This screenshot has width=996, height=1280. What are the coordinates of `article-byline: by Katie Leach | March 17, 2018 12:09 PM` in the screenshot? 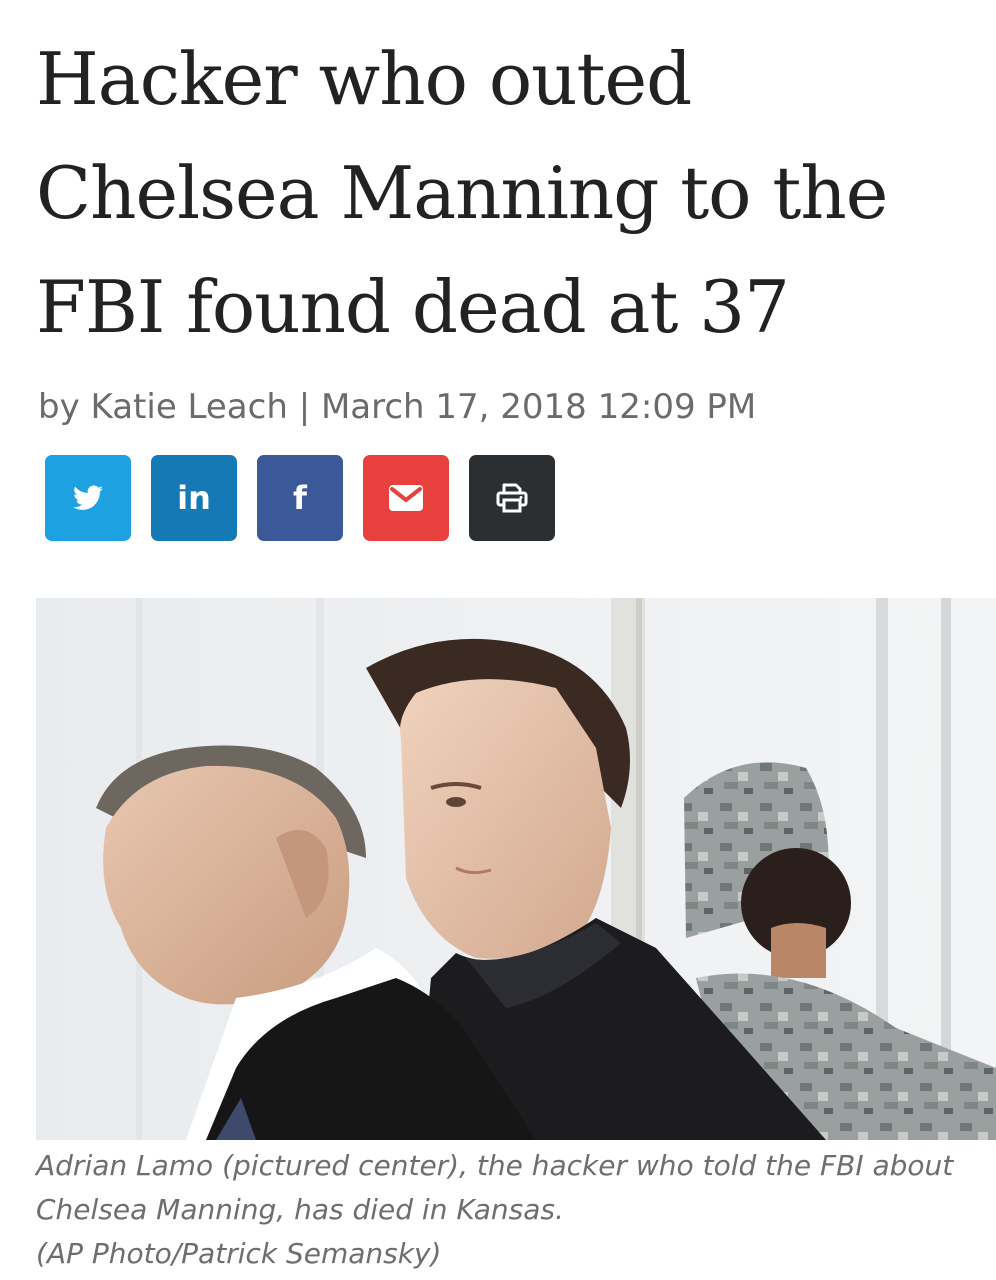 It's located at (397, 407).